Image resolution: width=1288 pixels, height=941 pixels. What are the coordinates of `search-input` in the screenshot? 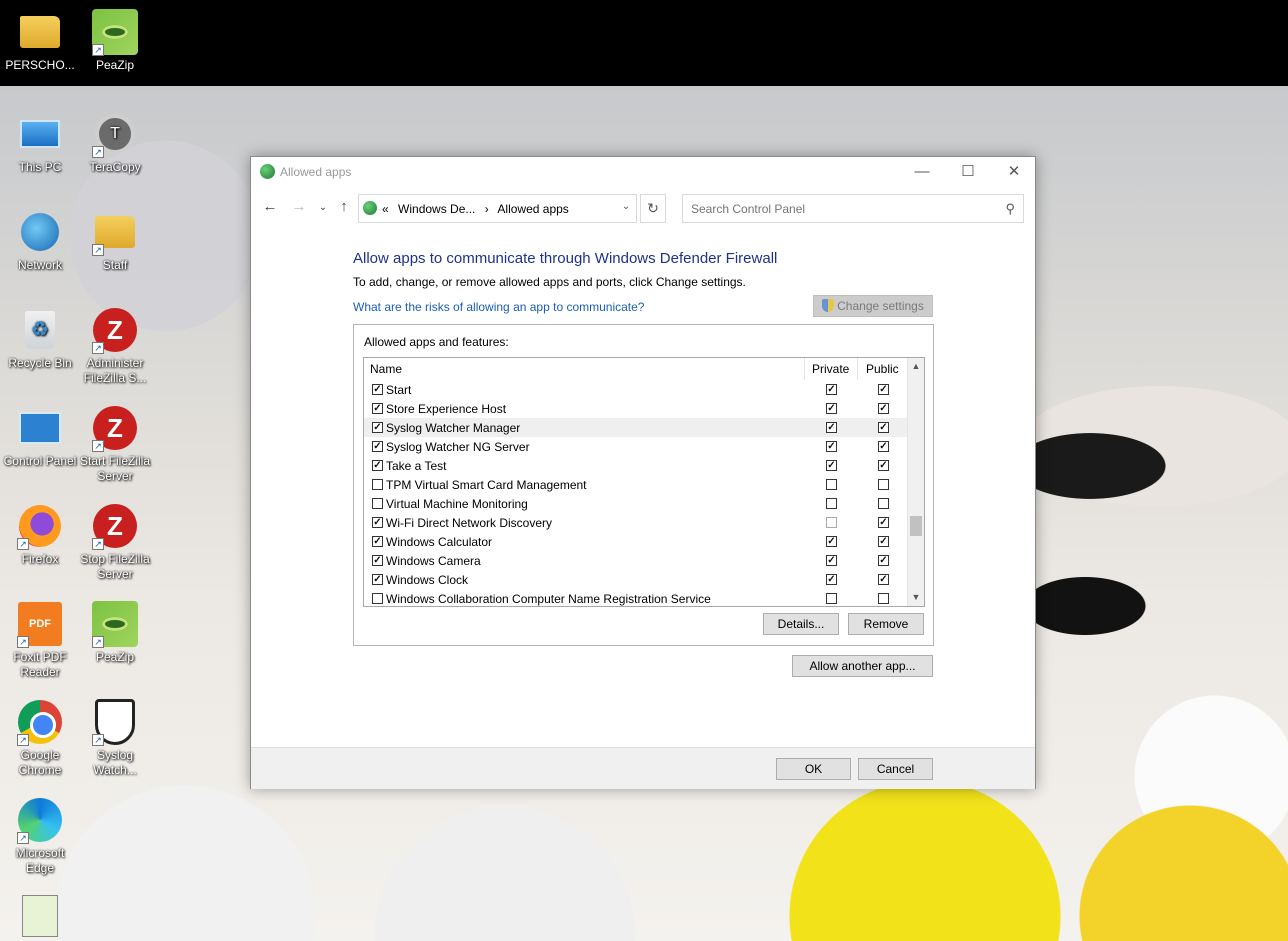 It's located at (838, 208).